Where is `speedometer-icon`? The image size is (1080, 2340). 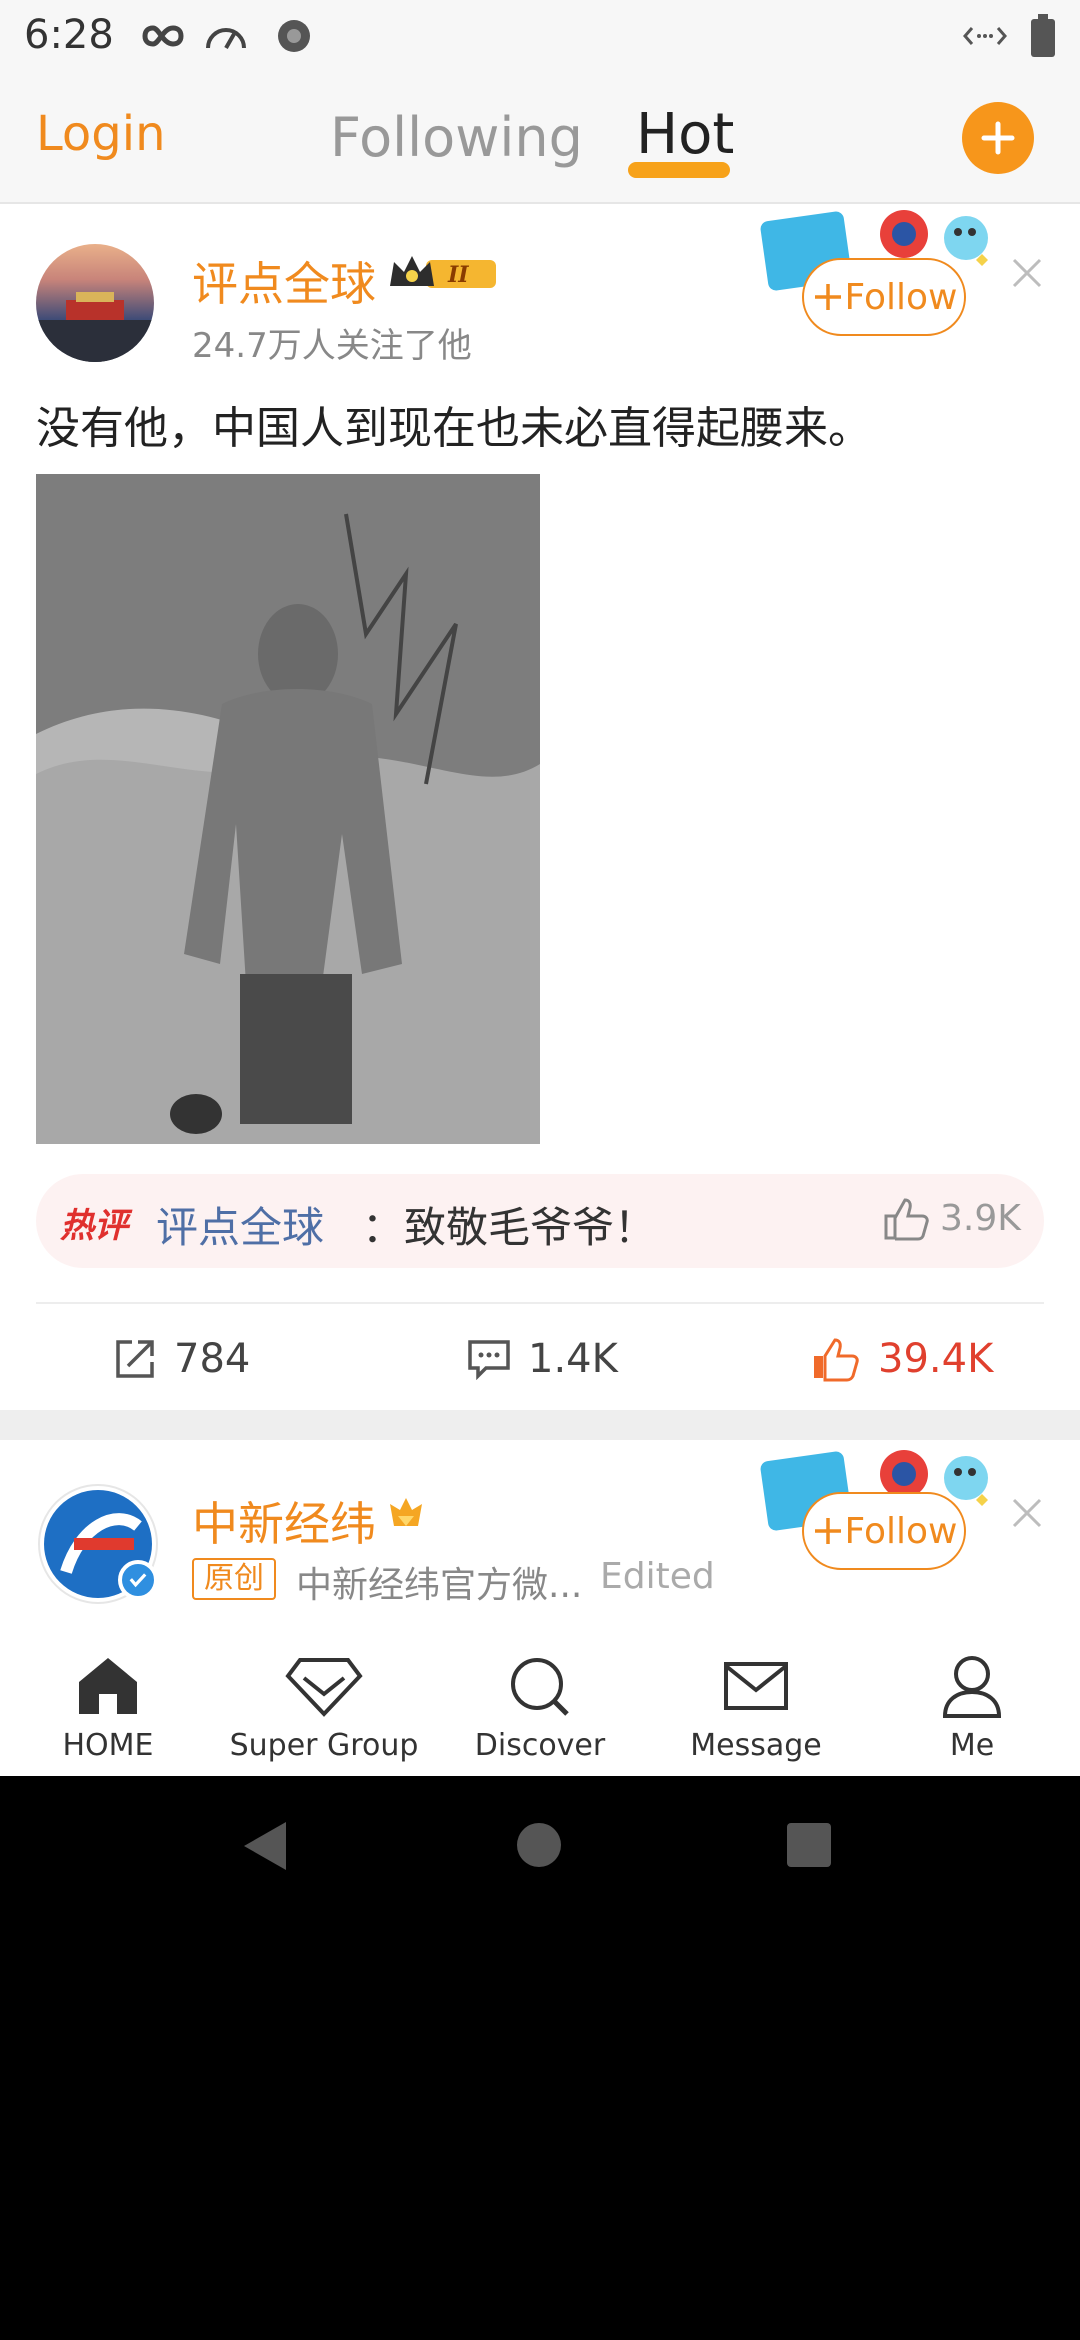
speedometer-icon is located at coordinates (226, 38).